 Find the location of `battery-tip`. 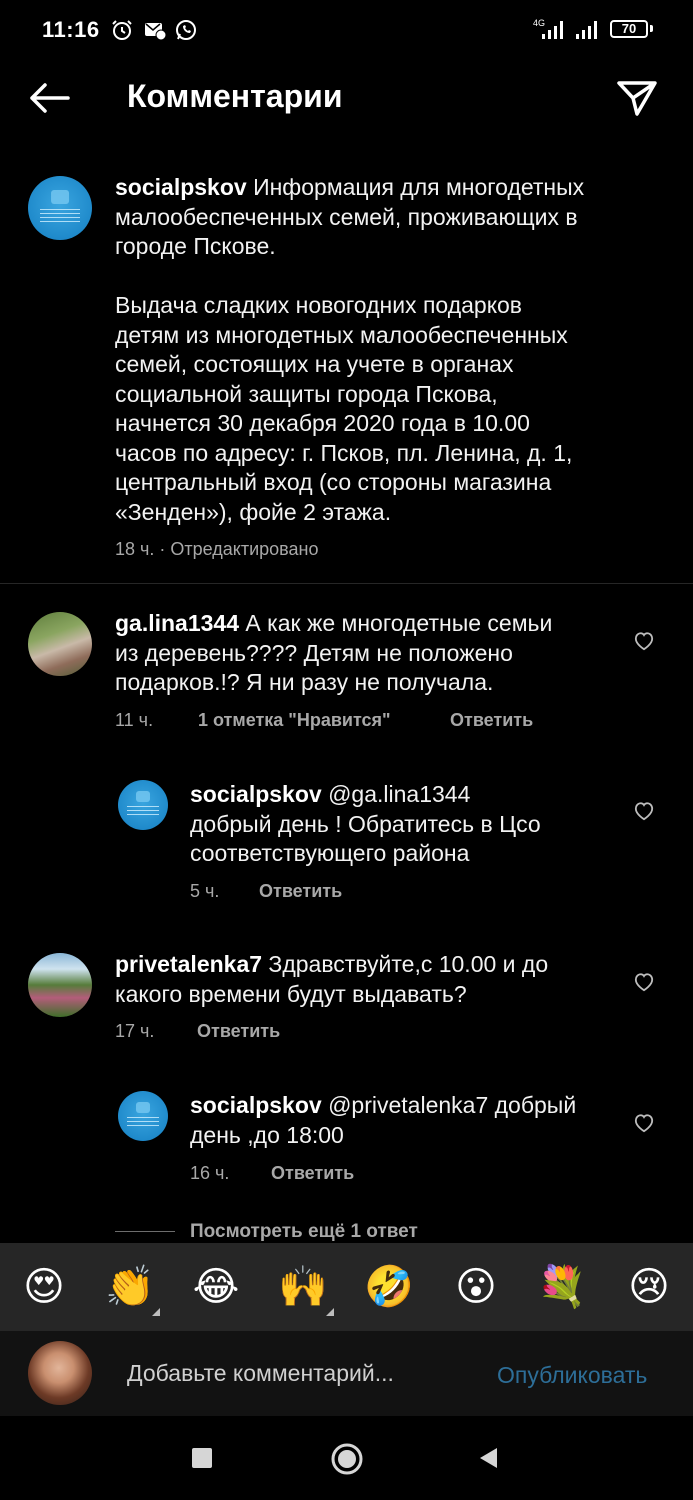

battery-tip is located at coordinates (651, 28).